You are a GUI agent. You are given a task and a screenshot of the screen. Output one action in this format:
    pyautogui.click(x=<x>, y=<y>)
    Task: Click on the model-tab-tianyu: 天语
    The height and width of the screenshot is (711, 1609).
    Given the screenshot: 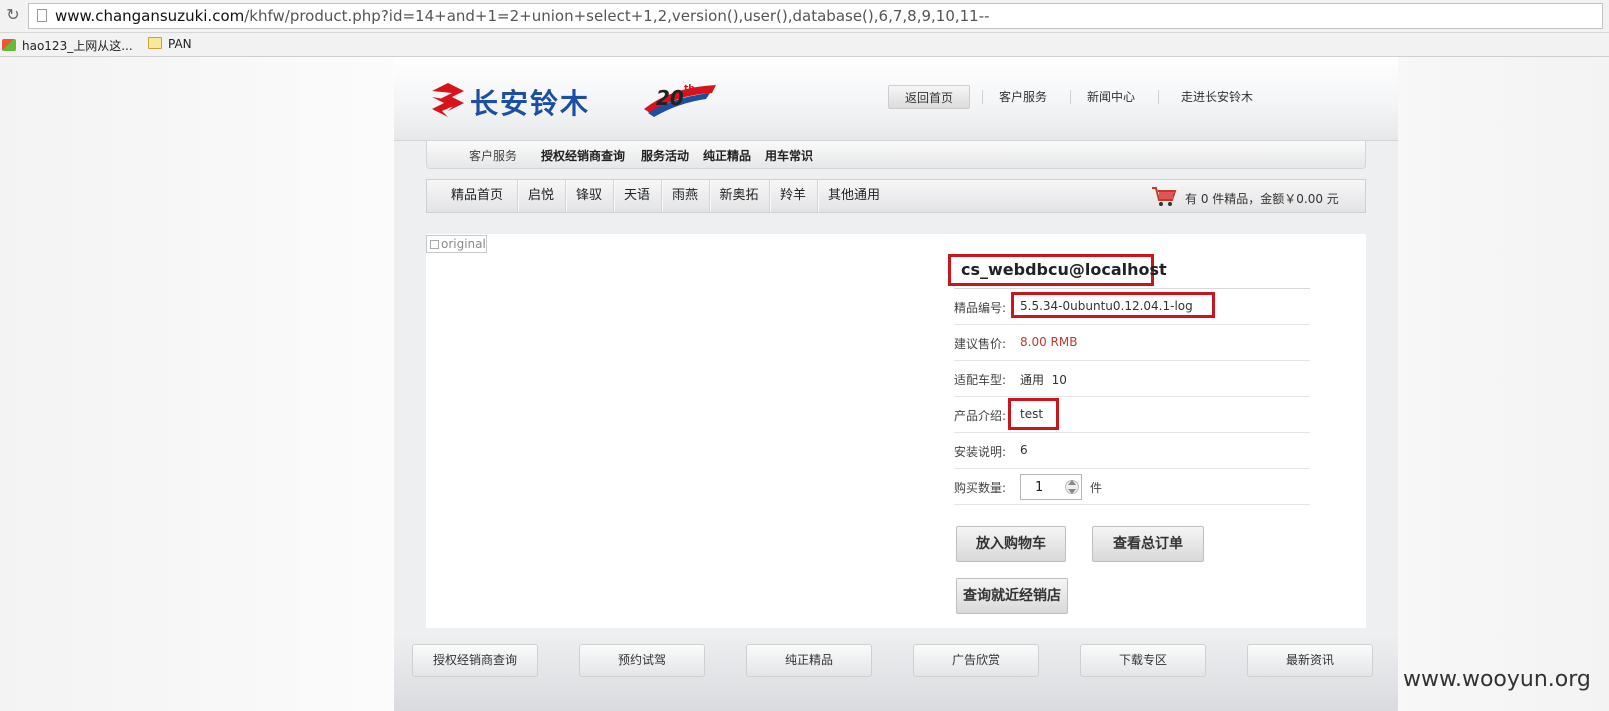 What is the action you would take?
    pyautogui.click(x=637, y=196)
    